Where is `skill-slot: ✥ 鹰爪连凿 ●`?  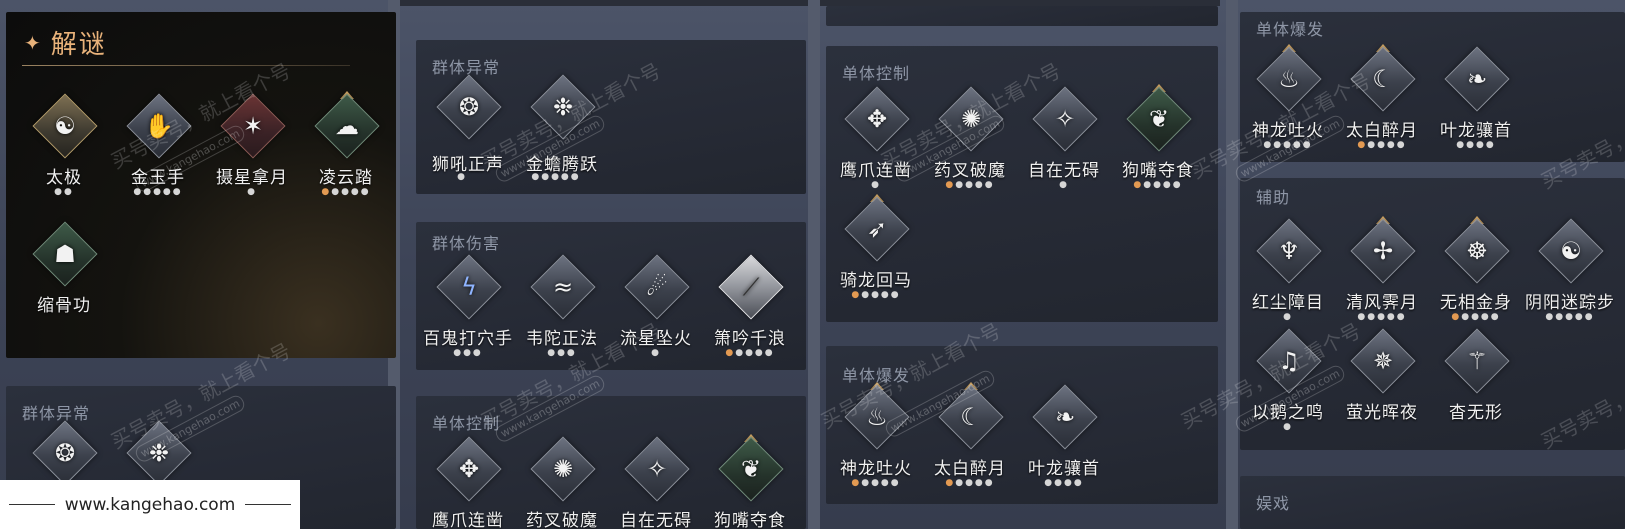
skill-slot: ✥ 鹰爪连凿 ● is located at coordinates (876, 143).